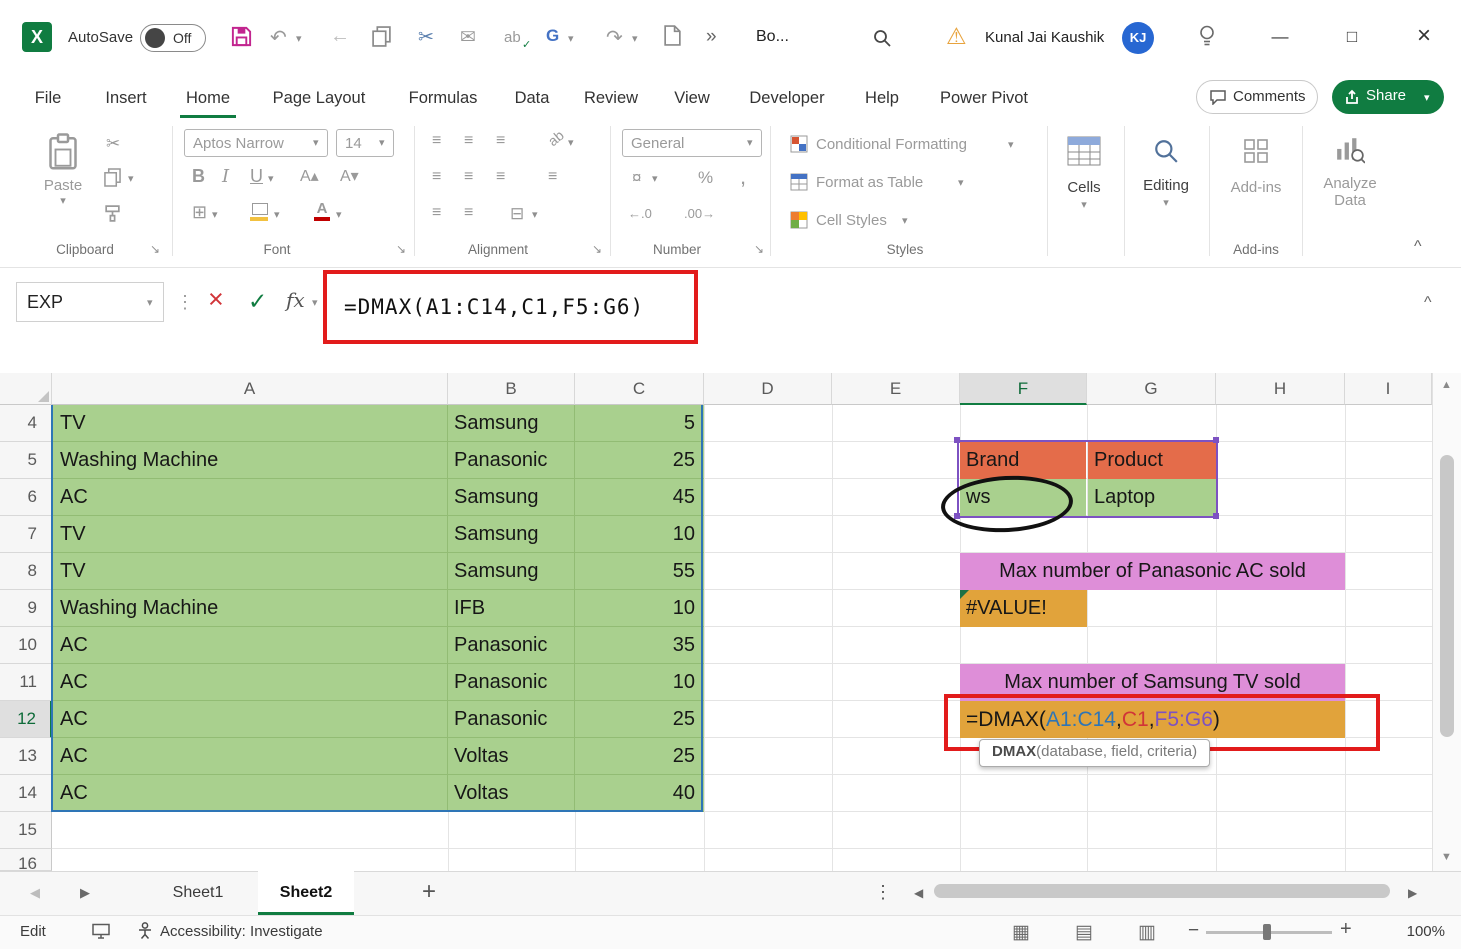 This screenshot has width=1461, height=949. I want to click on format-painter-button, so click(112, 216).